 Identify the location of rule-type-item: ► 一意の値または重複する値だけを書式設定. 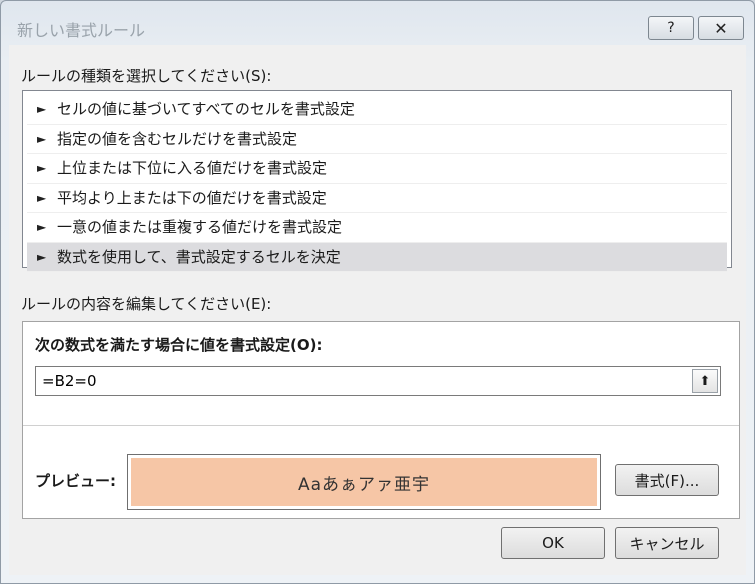
(377, 228).